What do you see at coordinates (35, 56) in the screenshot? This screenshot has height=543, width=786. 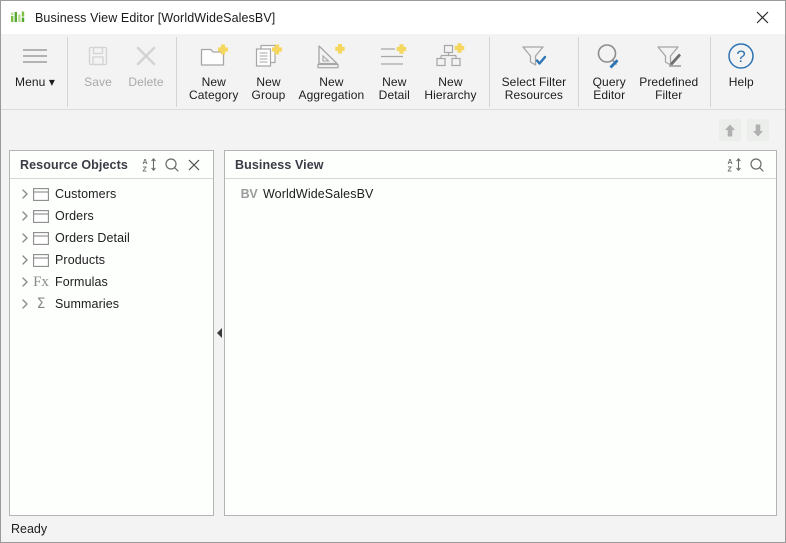 I see `hamburger-icon` at bounding box center [35, 56].